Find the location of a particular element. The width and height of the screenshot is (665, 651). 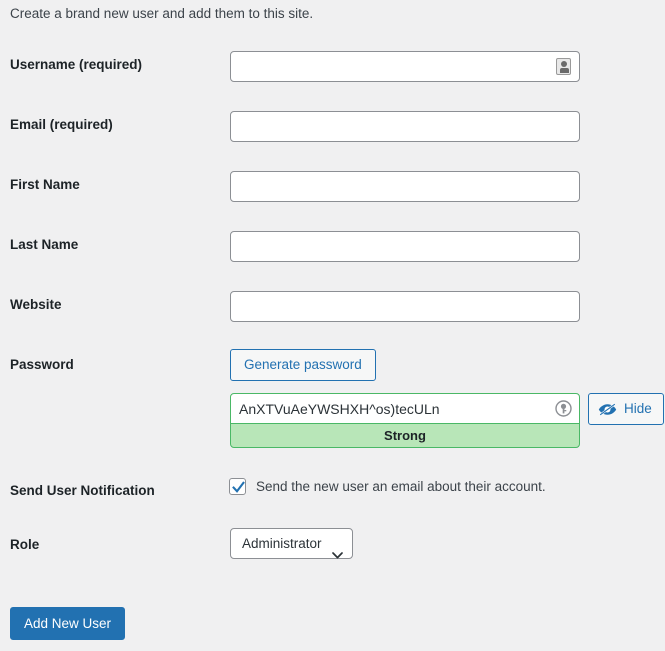

password-strength-indicator: Strong is located at coordinates (405, 435).